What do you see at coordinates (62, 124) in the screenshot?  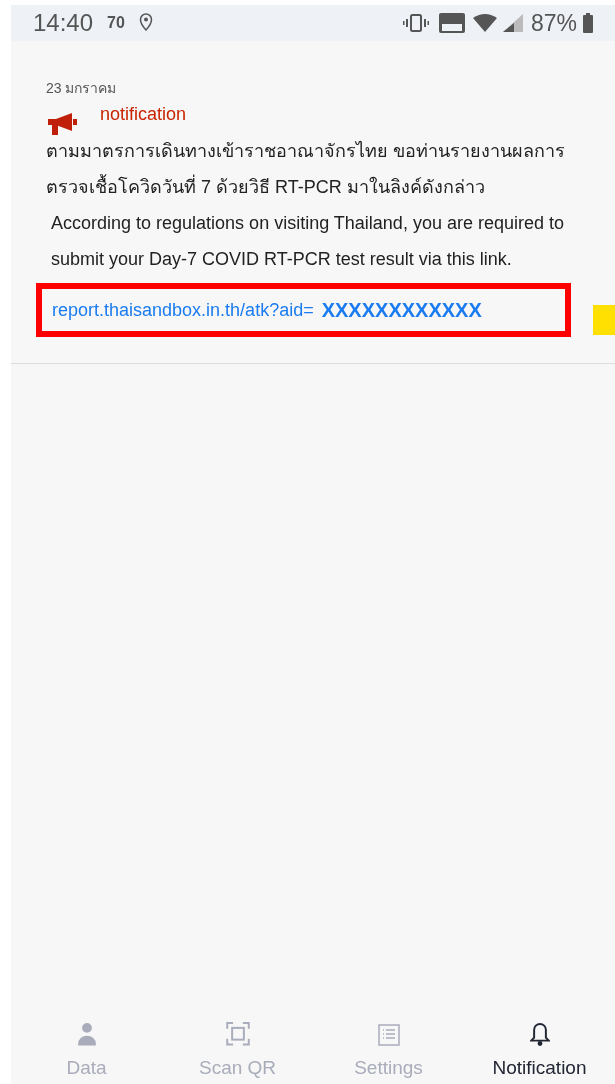 I see `megaphone-icon` at bounding box center [62, 124].